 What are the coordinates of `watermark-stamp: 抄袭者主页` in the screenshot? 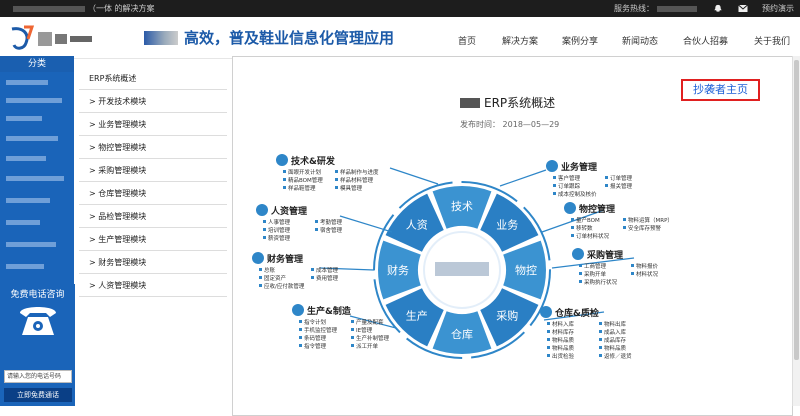 It's located at (720, 90).